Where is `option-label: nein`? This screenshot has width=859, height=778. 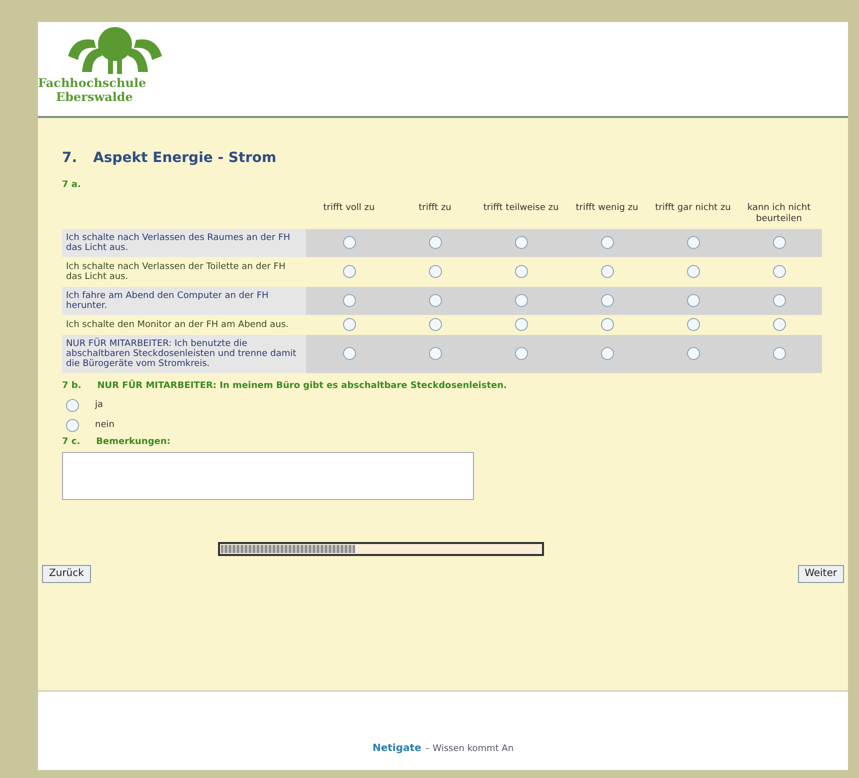 option-label: nein is located at coordinates (104, 425).